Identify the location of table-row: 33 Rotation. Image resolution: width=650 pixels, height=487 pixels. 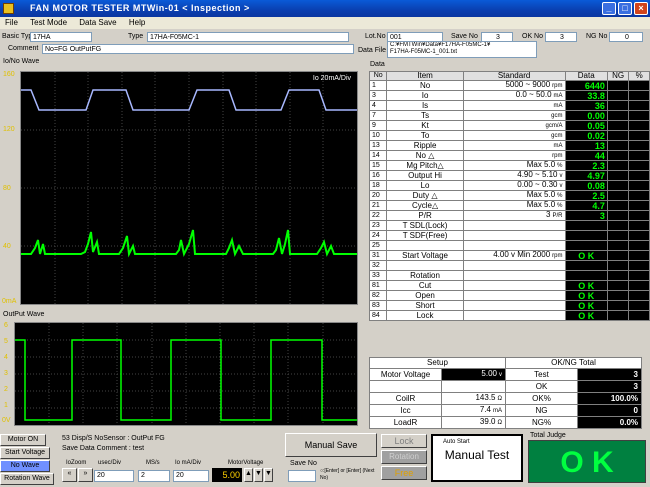
(509, 275).